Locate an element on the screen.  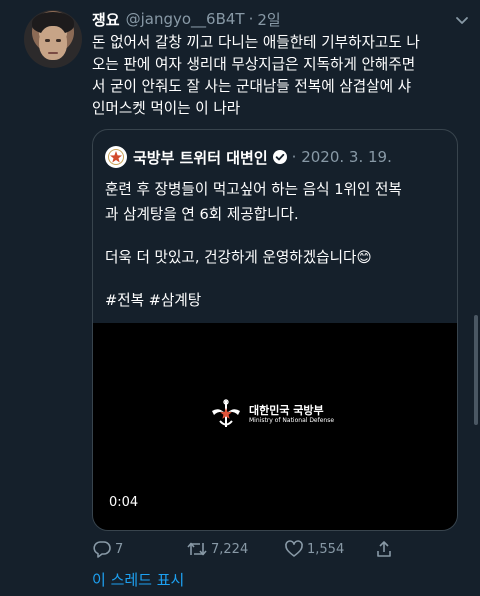
ministry-logo-icon is located at coordinates (226, 413).